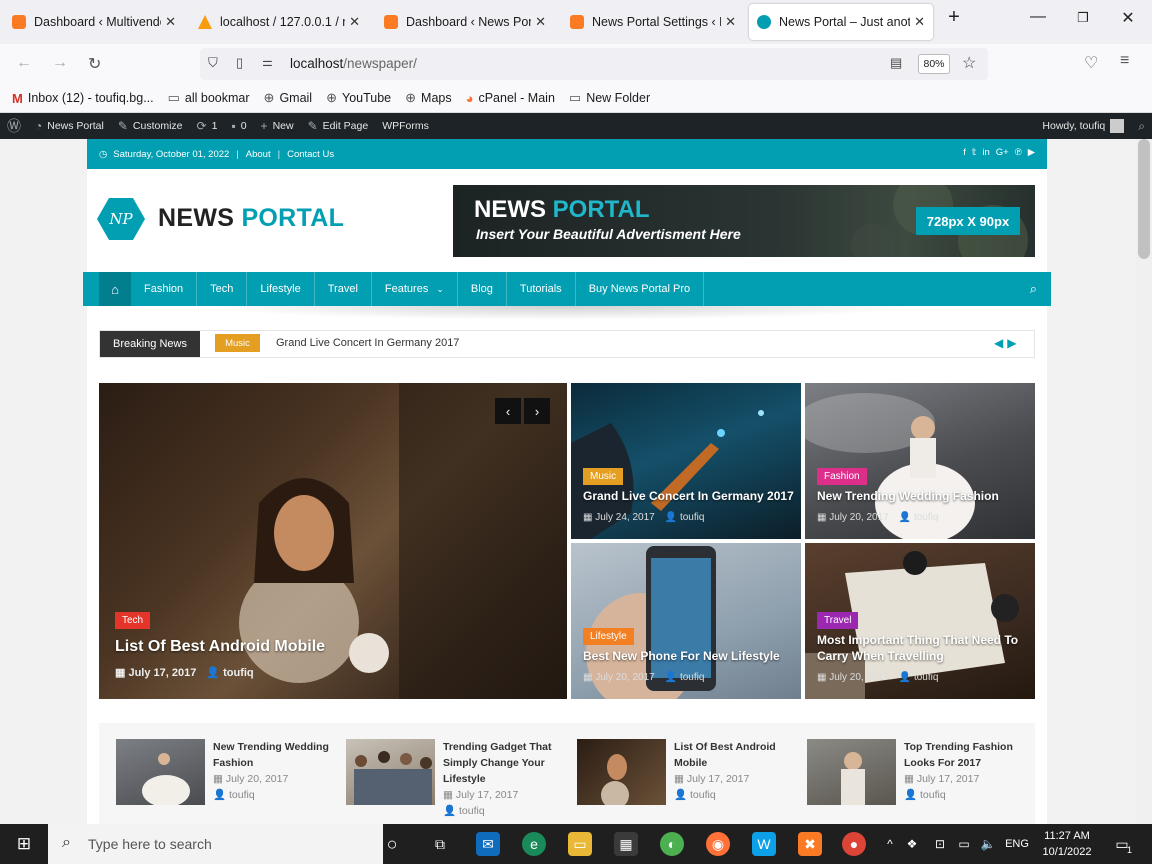 The width and height of the screenshot is (1152, 864). I want to click on bookmark-new-folder: ▭ New Folder, so click(609, 98).